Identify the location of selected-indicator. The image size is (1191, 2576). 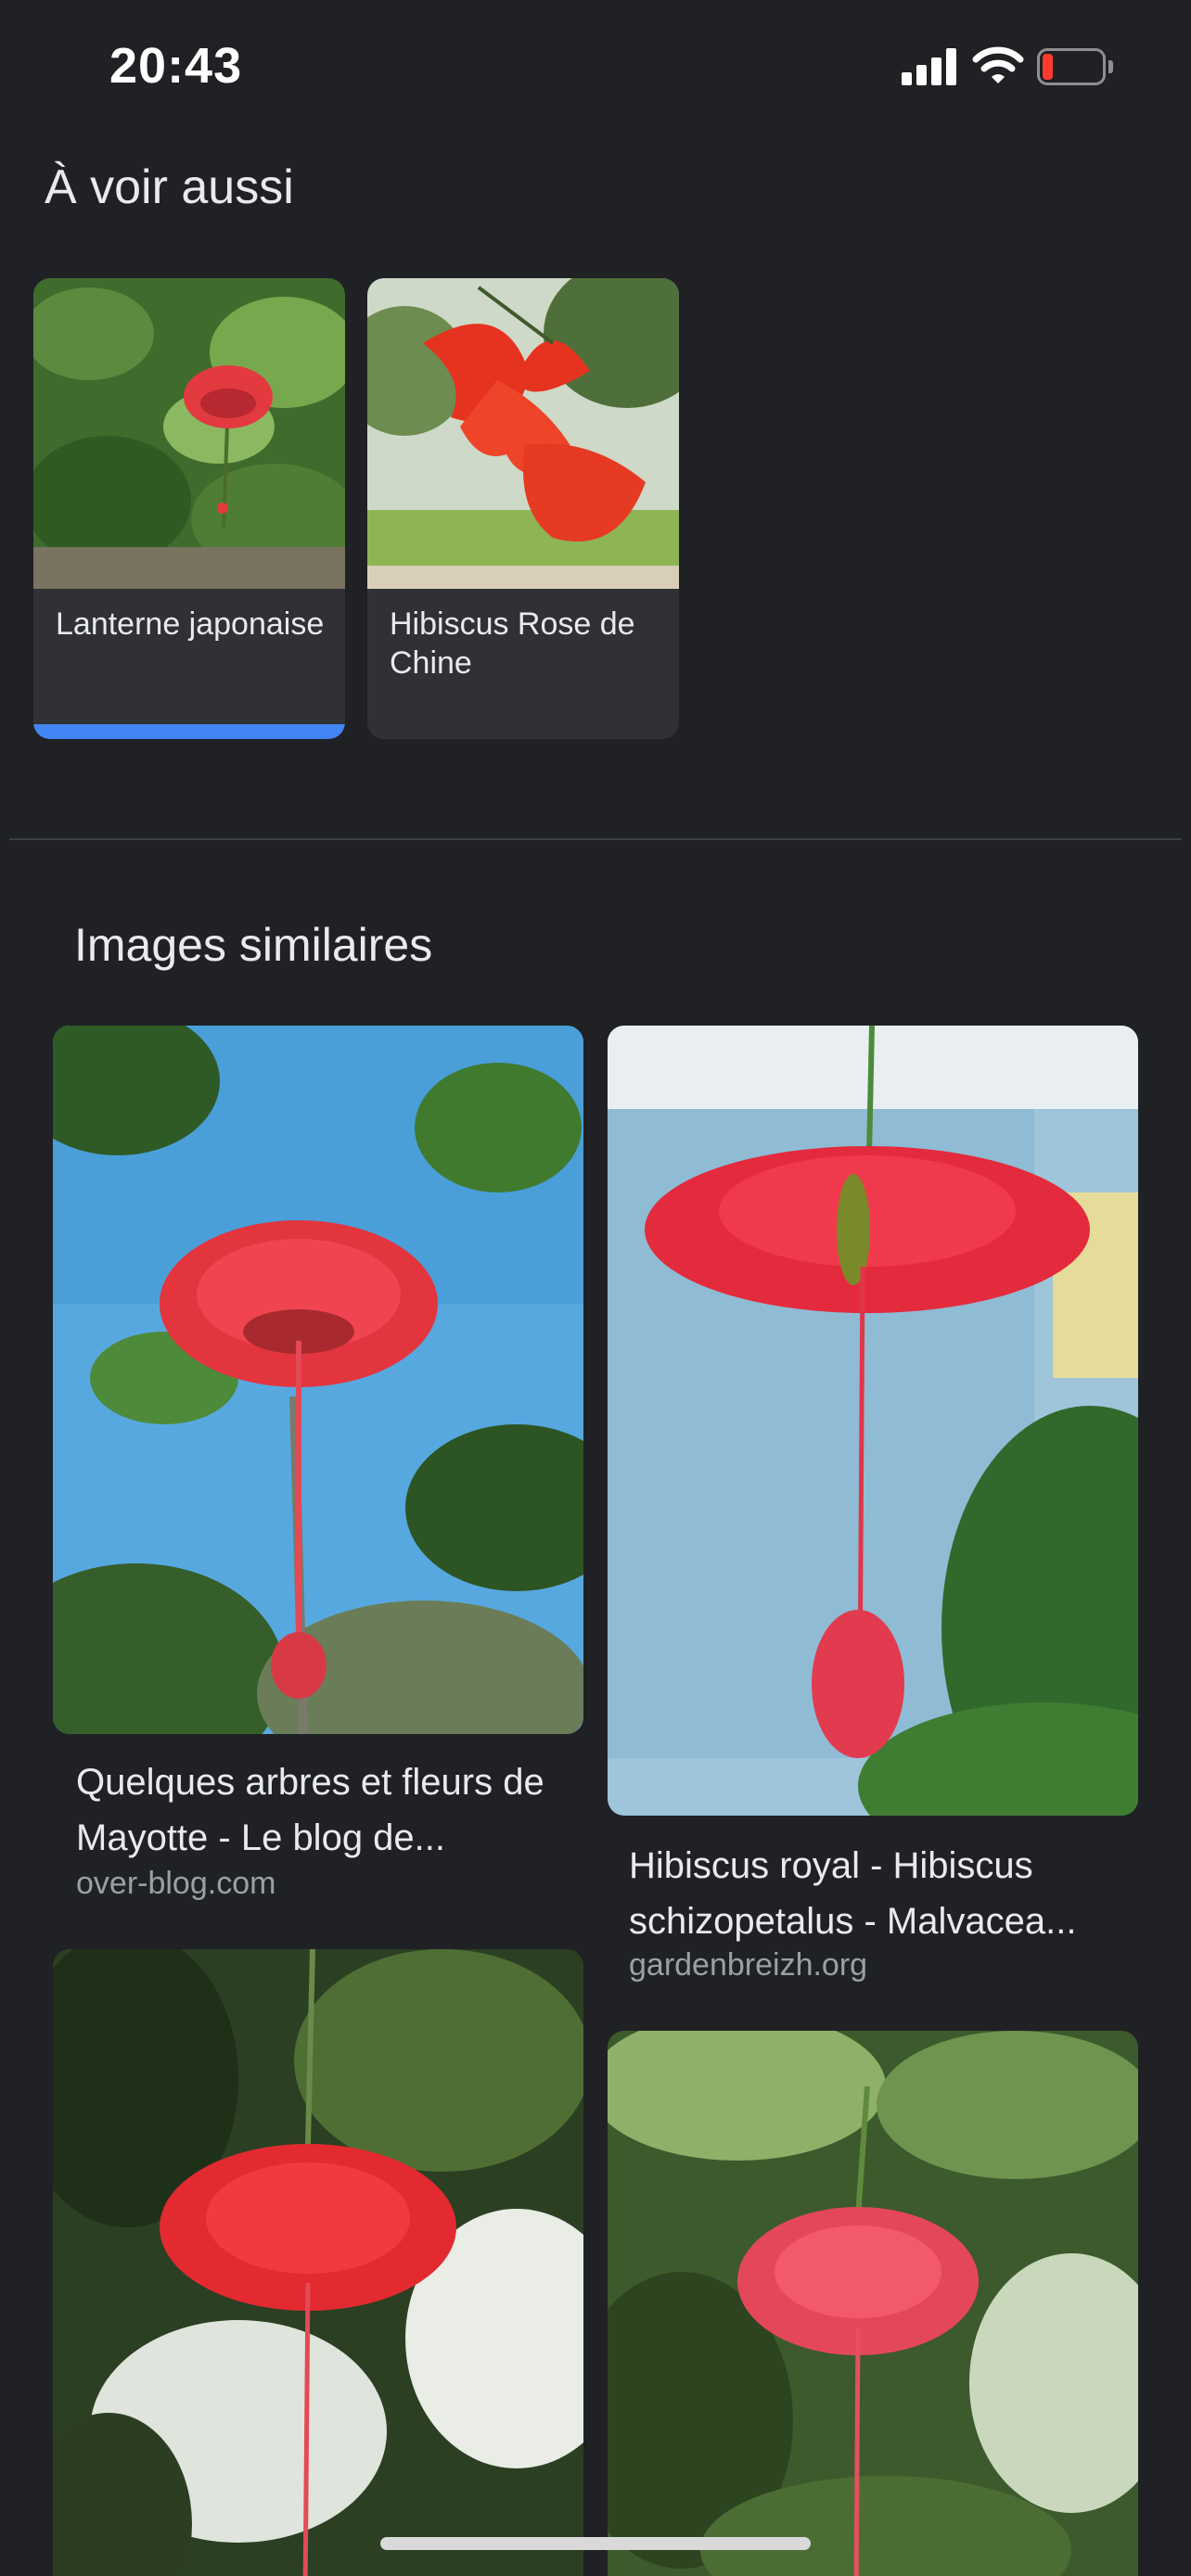
(189, 732).